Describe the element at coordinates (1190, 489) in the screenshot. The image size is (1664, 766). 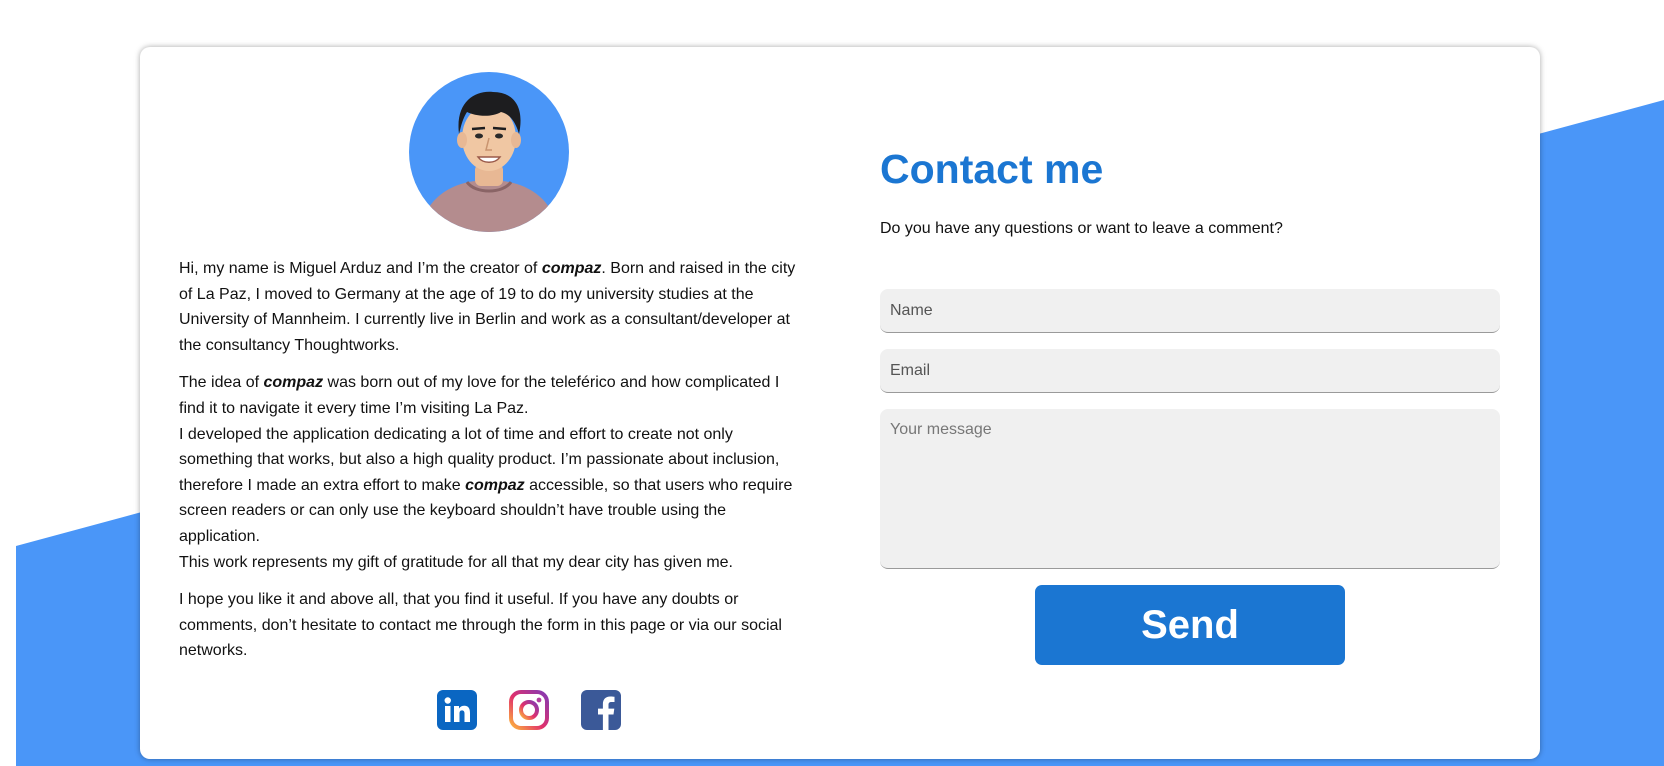
I see `message-field` at that location.